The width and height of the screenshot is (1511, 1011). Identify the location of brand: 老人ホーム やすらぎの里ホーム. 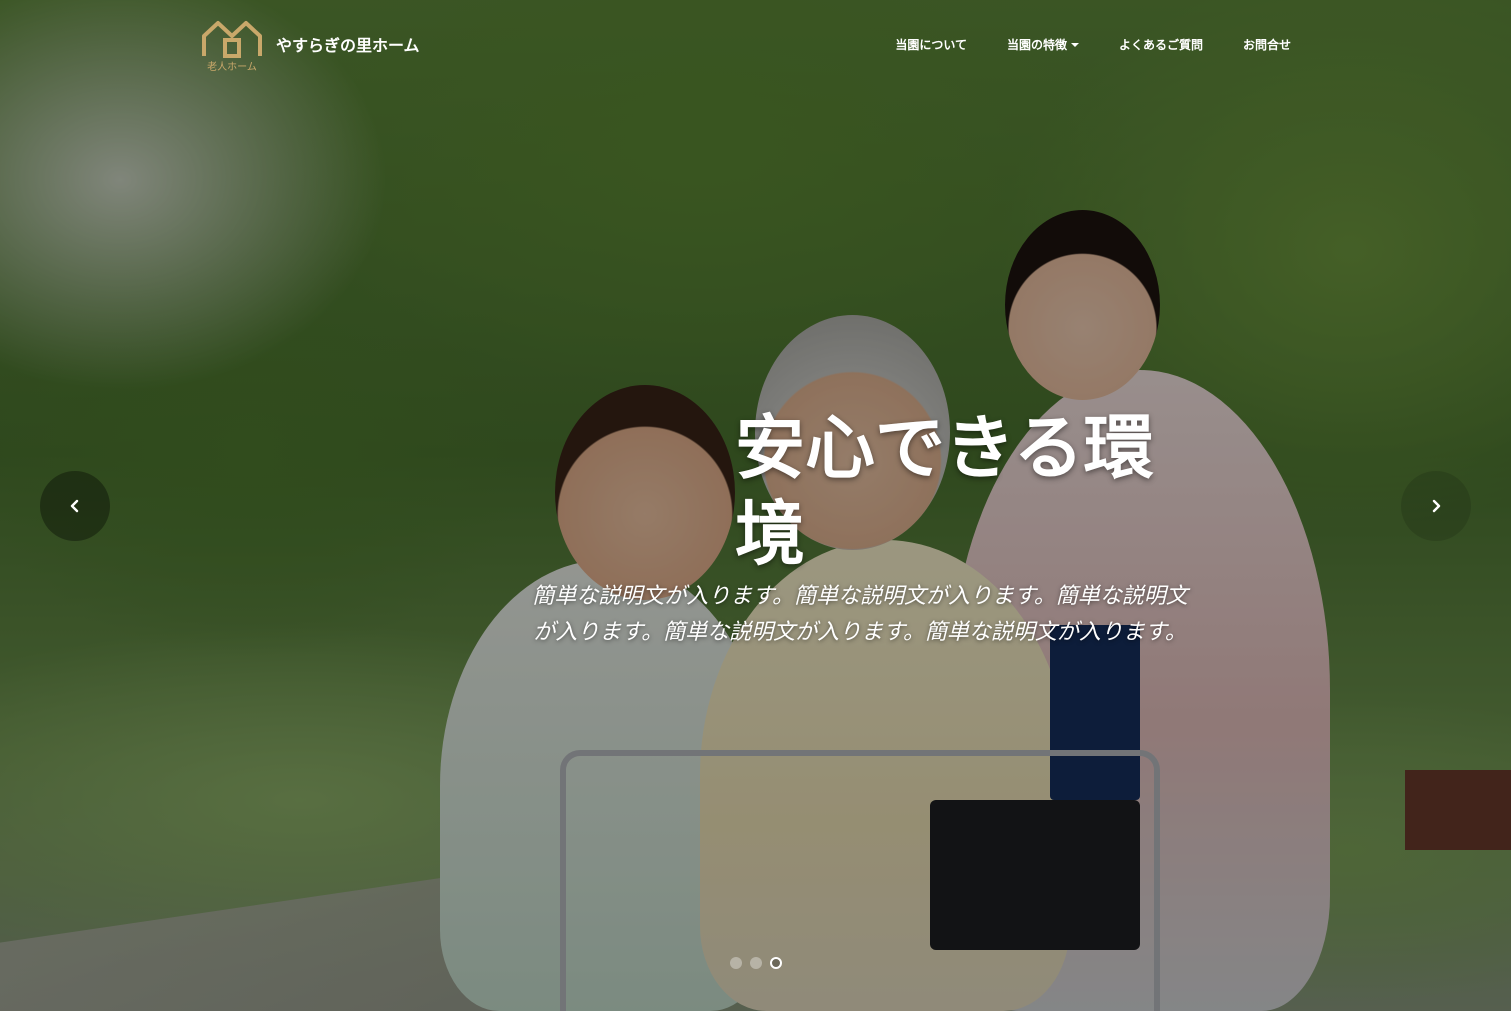
(310, 45).